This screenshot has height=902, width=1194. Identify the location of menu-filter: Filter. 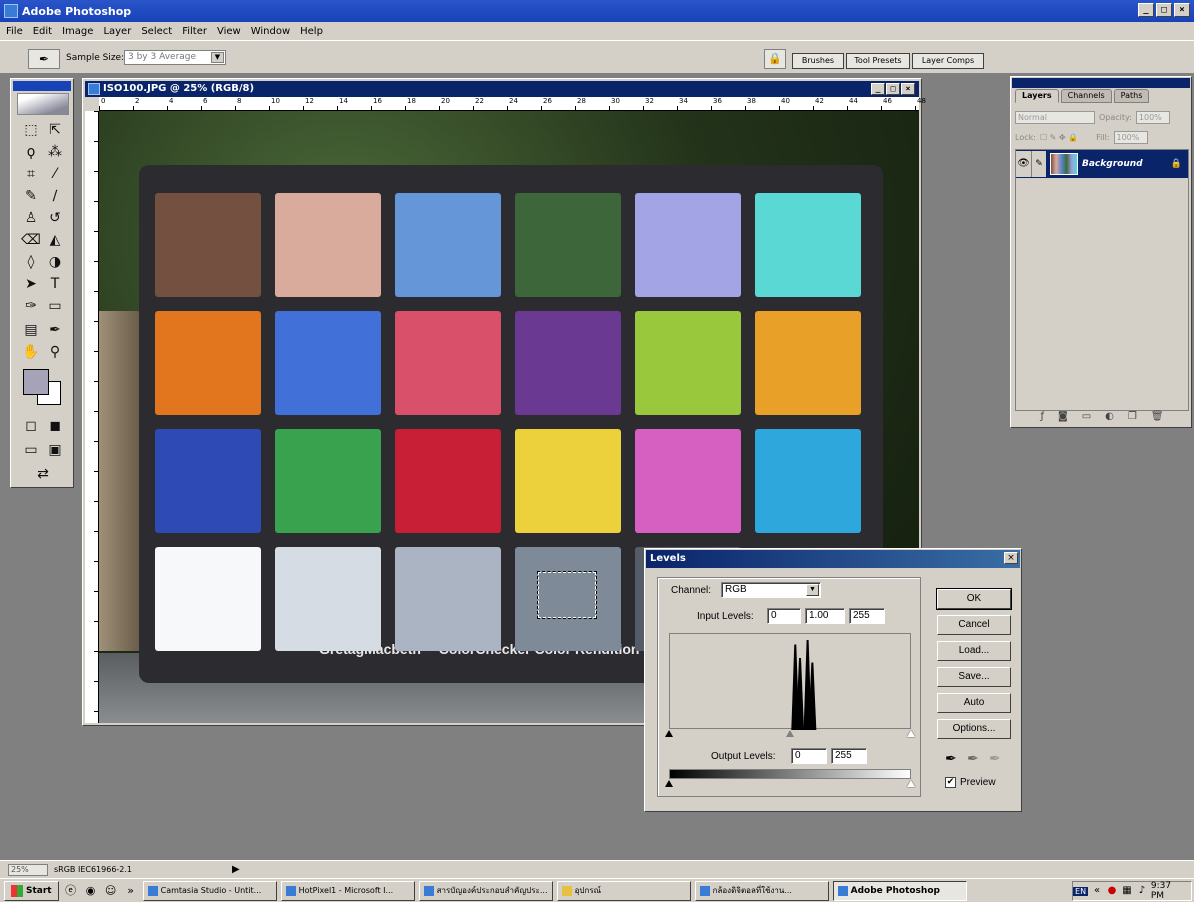
(194, 31).